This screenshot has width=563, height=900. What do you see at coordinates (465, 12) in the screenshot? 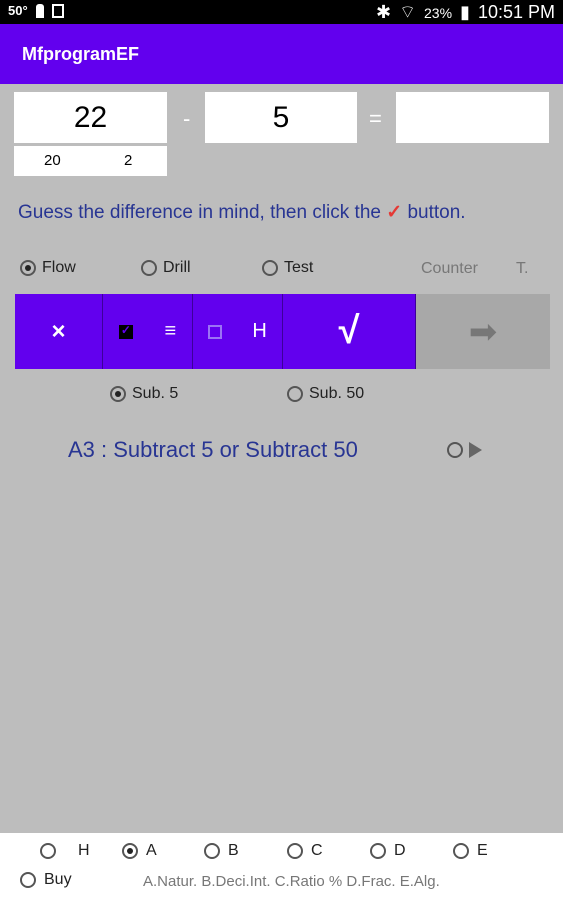
I see `battery-icon: ▮` at bounding box center [465, 12].